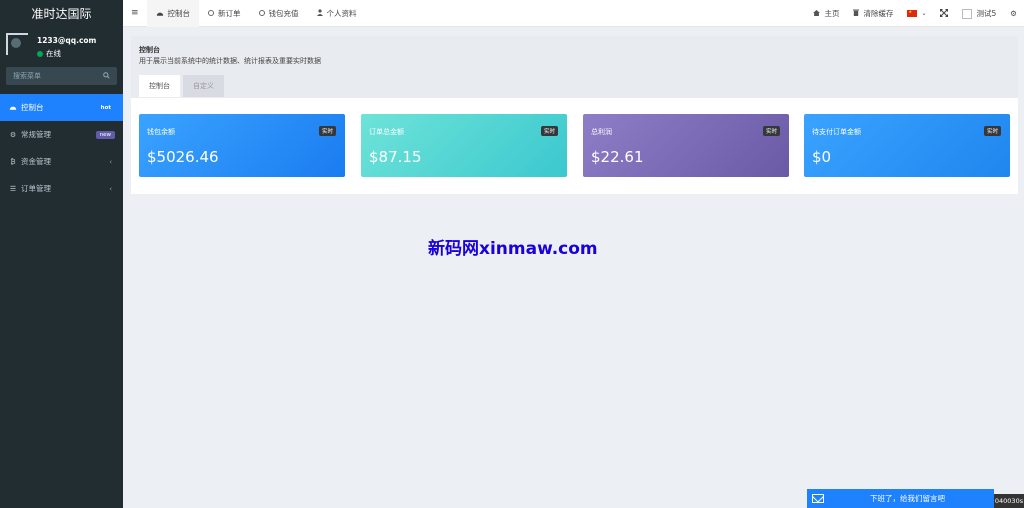 Image resolution: width=1024 pixels, height=508 pixels. I want to click on tab-label: 钱包充值, so click(283, 13).